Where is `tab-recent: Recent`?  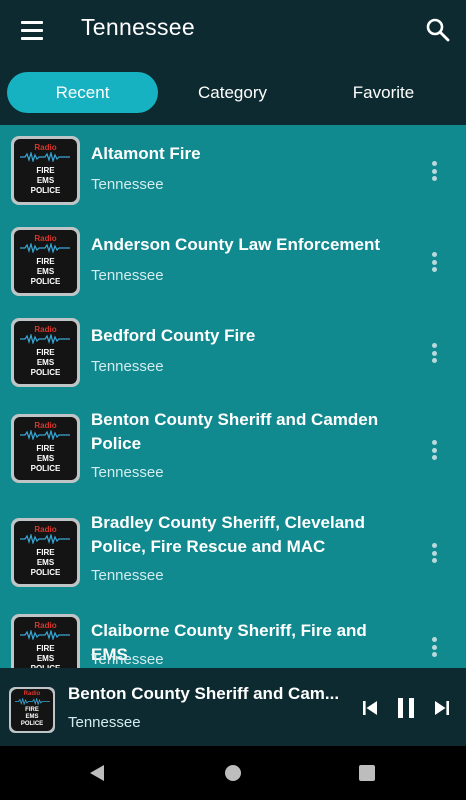
tab-recent: Recent is located at coordinates (82, 92).